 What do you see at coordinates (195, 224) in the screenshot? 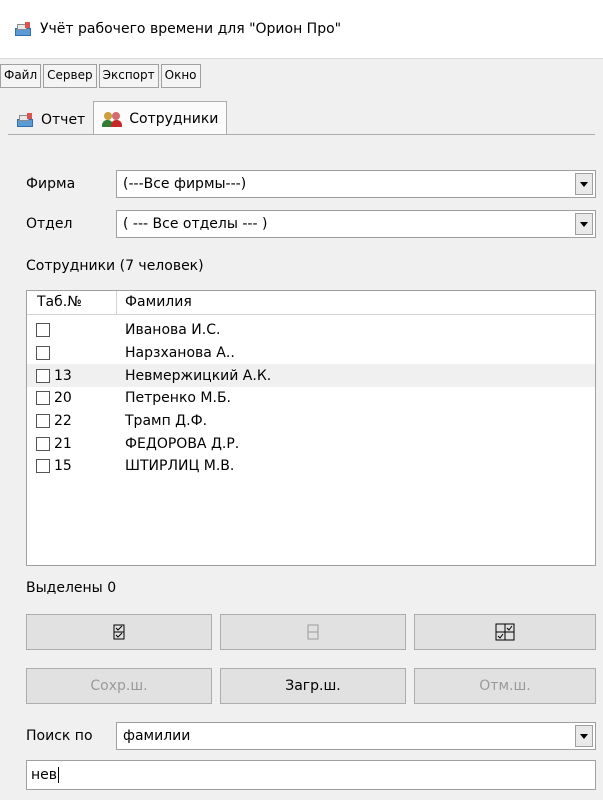
I see `dept-select-value: ( --- Все отделы --- )` at bounding box center [195, 224].